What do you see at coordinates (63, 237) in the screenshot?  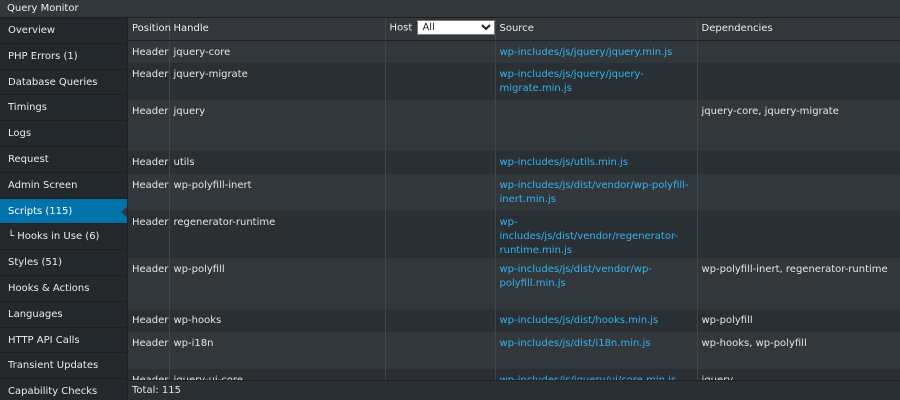 I see `sidebar-item-hooks-in-use: └ Hooks in Use (6)` at bounding box center [63, 237].